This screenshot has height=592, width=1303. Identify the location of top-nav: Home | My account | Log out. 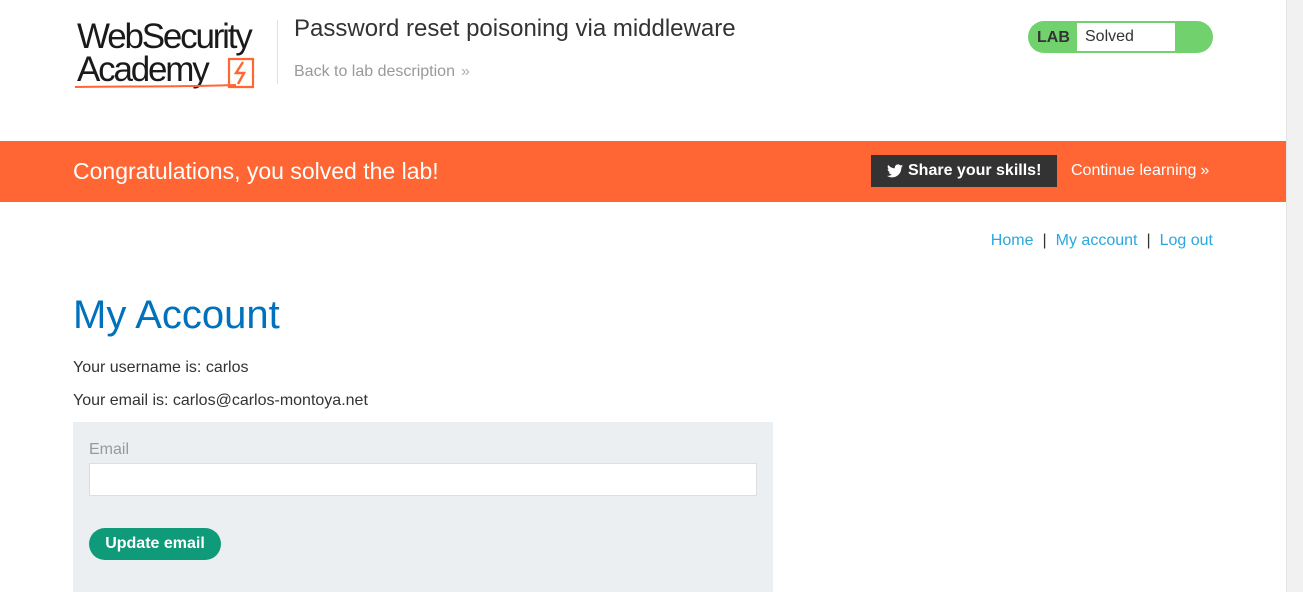
(1102, 241).